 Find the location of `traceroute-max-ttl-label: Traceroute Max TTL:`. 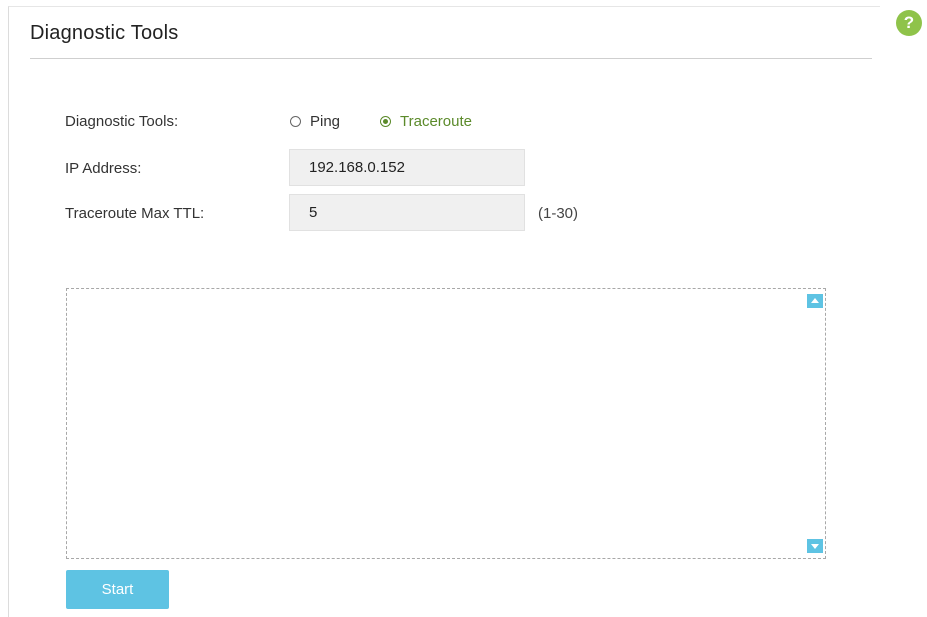

traceroute-max-ttl-label: Traceroute Max TTL: is located at coordinates (135, 213).